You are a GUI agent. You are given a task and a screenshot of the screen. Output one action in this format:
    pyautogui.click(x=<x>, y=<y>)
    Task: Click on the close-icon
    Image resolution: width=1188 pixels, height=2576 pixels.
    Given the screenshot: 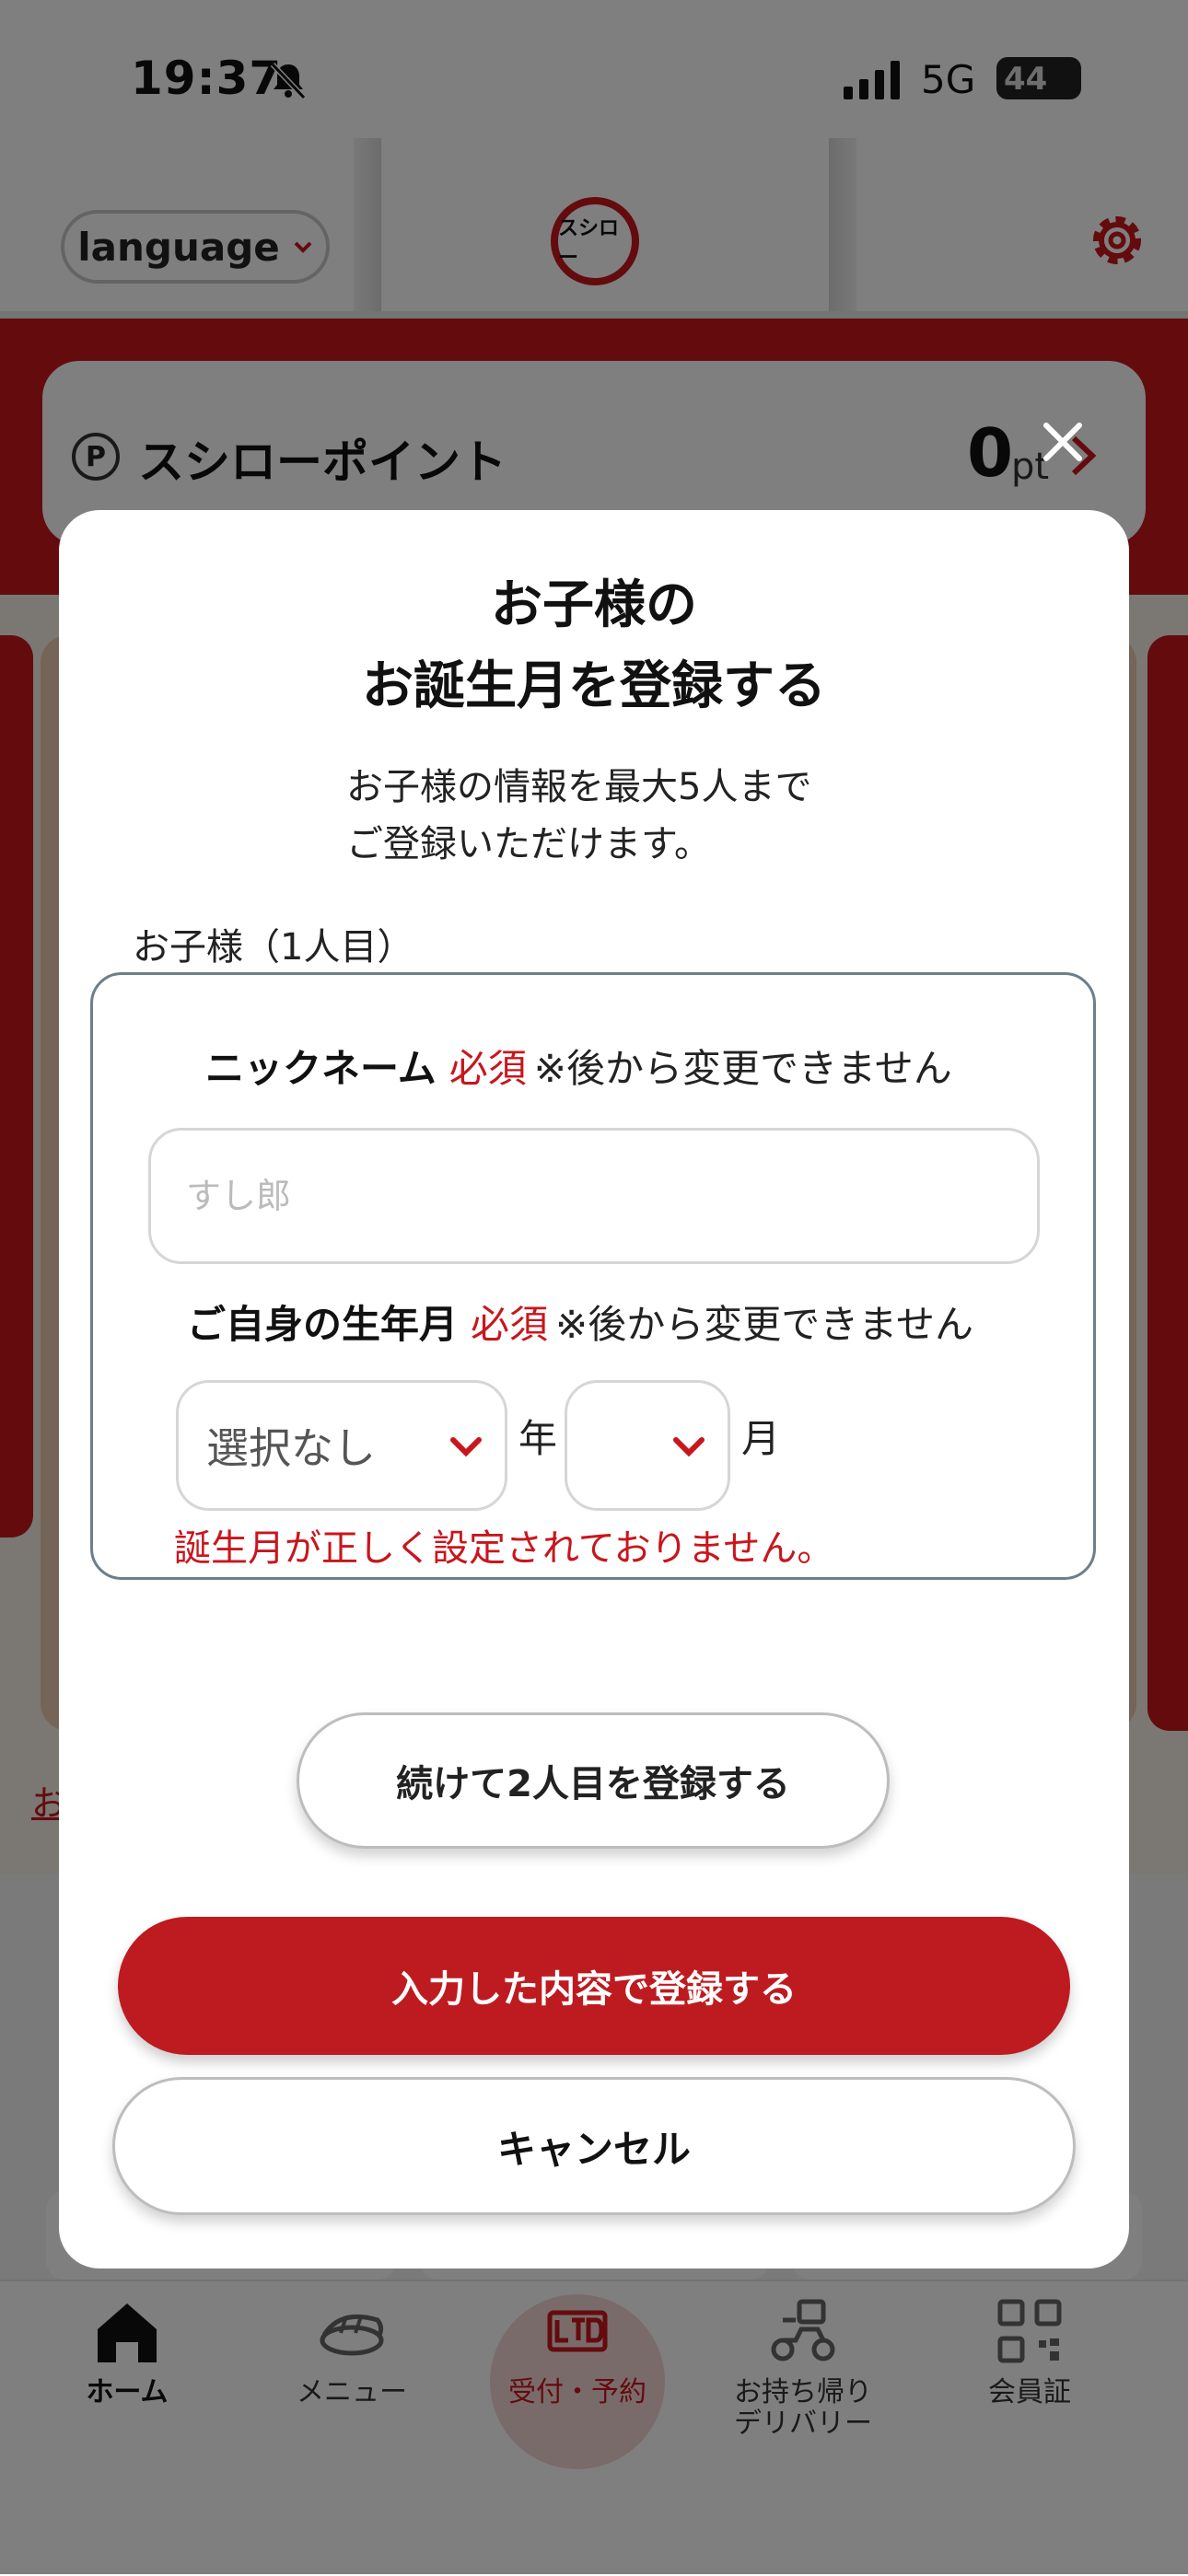 What is the action you would take?
    pyautogui.click(x=1062, y=442)
    